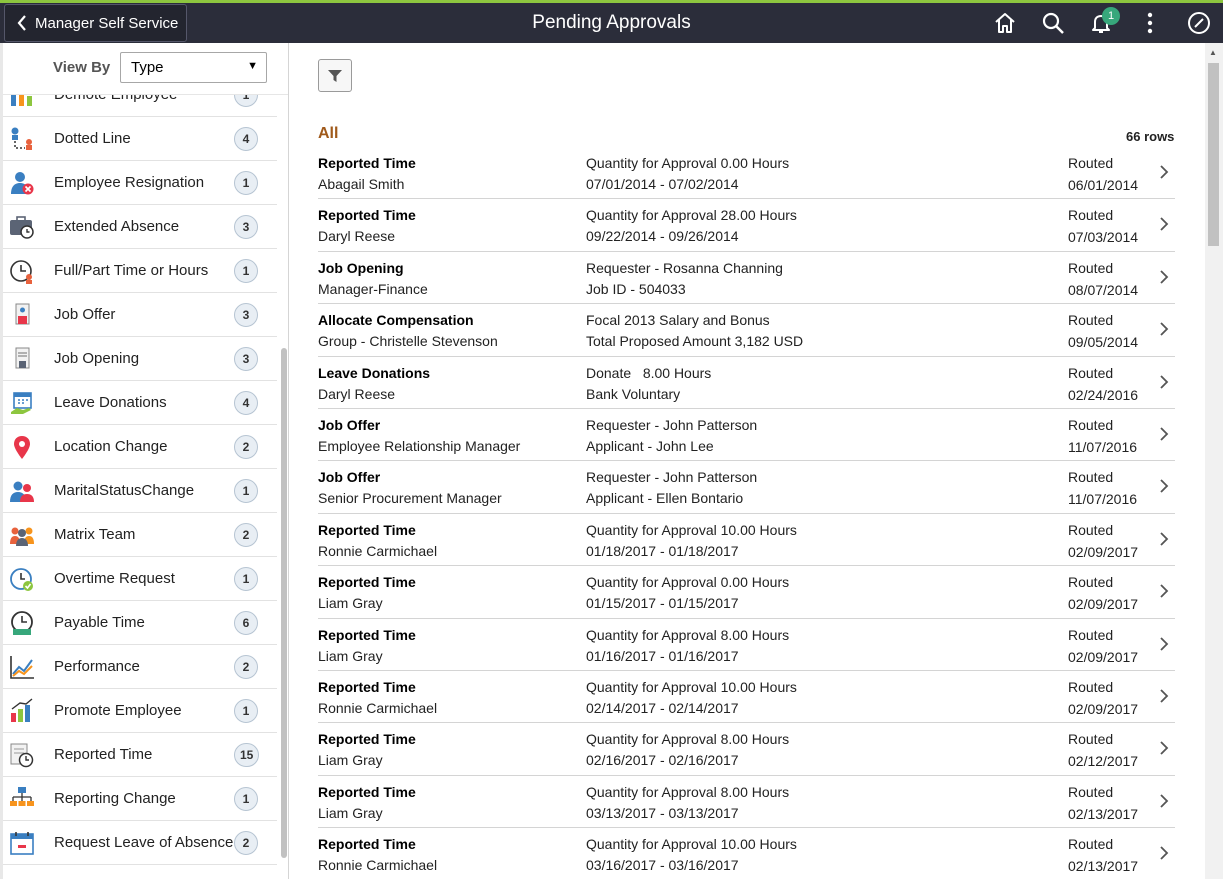 The height and width of the screenshot is (879, 1223). What do you see at coordinates (22, 667) in the screenshot?
I see `line-chart-icon` at bounding box center [22, 667].